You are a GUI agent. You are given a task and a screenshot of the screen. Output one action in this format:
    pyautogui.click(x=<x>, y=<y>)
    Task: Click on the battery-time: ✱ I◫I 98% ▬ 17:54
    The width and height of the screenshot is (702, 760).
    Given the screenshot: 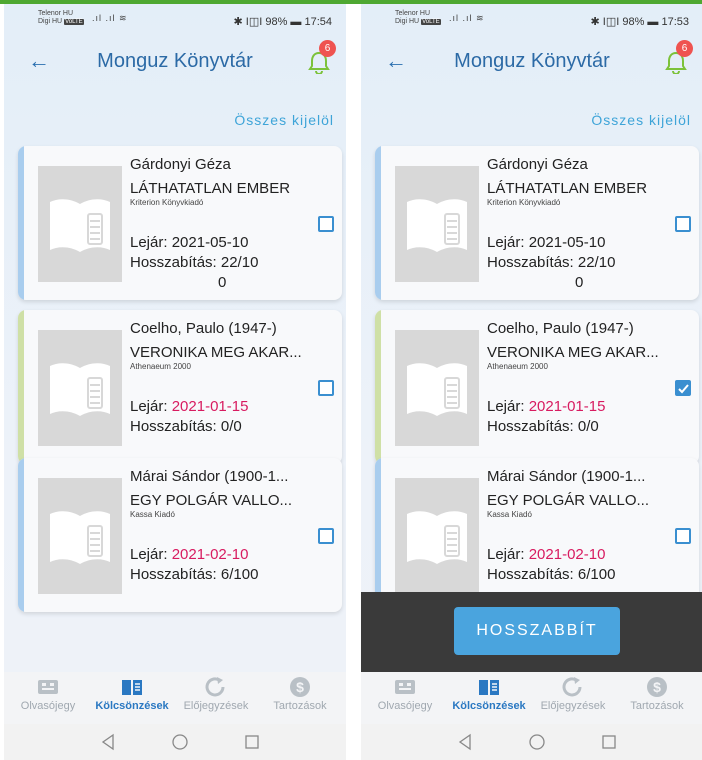 What is the action you would take?
    pyautogui.click(x=283, y=22)
    